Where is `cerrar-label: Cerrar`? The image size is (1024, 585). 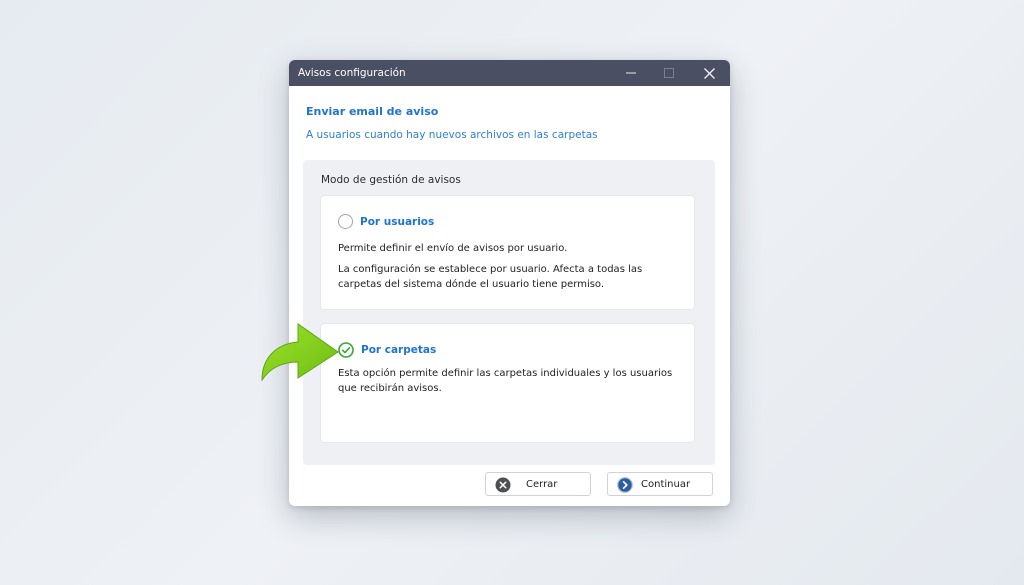 cerrar-label: Cerrar is located at coordinates (542, 484).